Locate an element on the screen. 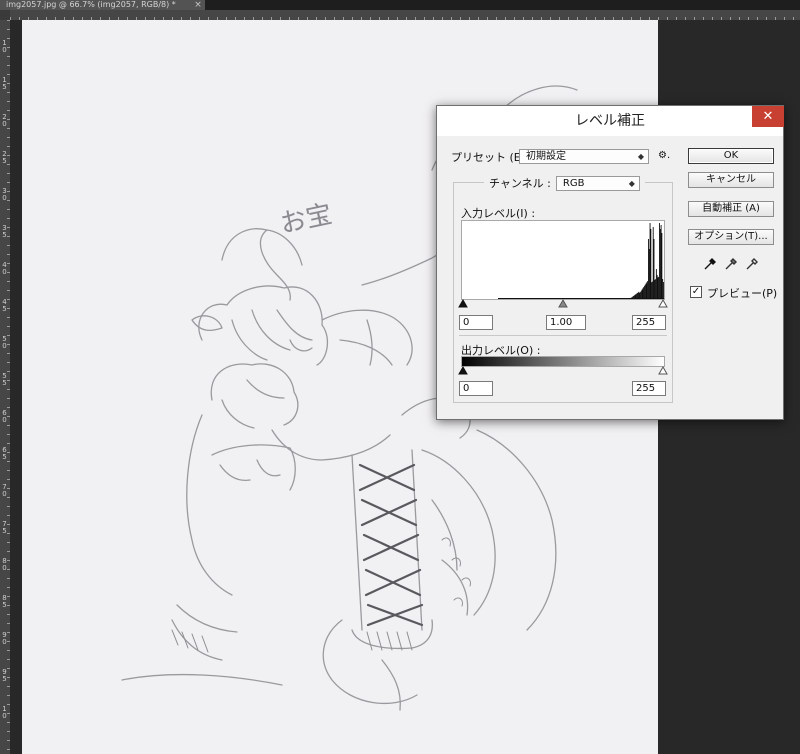  input-white-field: 255 is located at coordinates (649, 322).